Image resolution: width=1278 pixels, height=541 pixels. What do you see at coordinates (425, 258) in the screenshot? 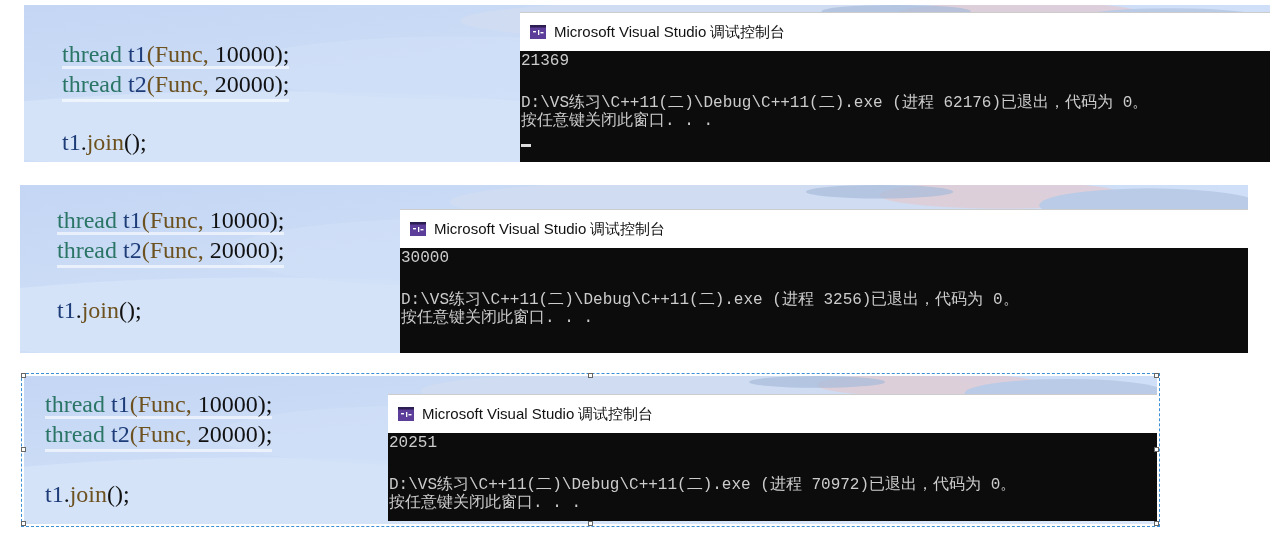
I see `console-output: 30000` at bounding box center [425, 258].